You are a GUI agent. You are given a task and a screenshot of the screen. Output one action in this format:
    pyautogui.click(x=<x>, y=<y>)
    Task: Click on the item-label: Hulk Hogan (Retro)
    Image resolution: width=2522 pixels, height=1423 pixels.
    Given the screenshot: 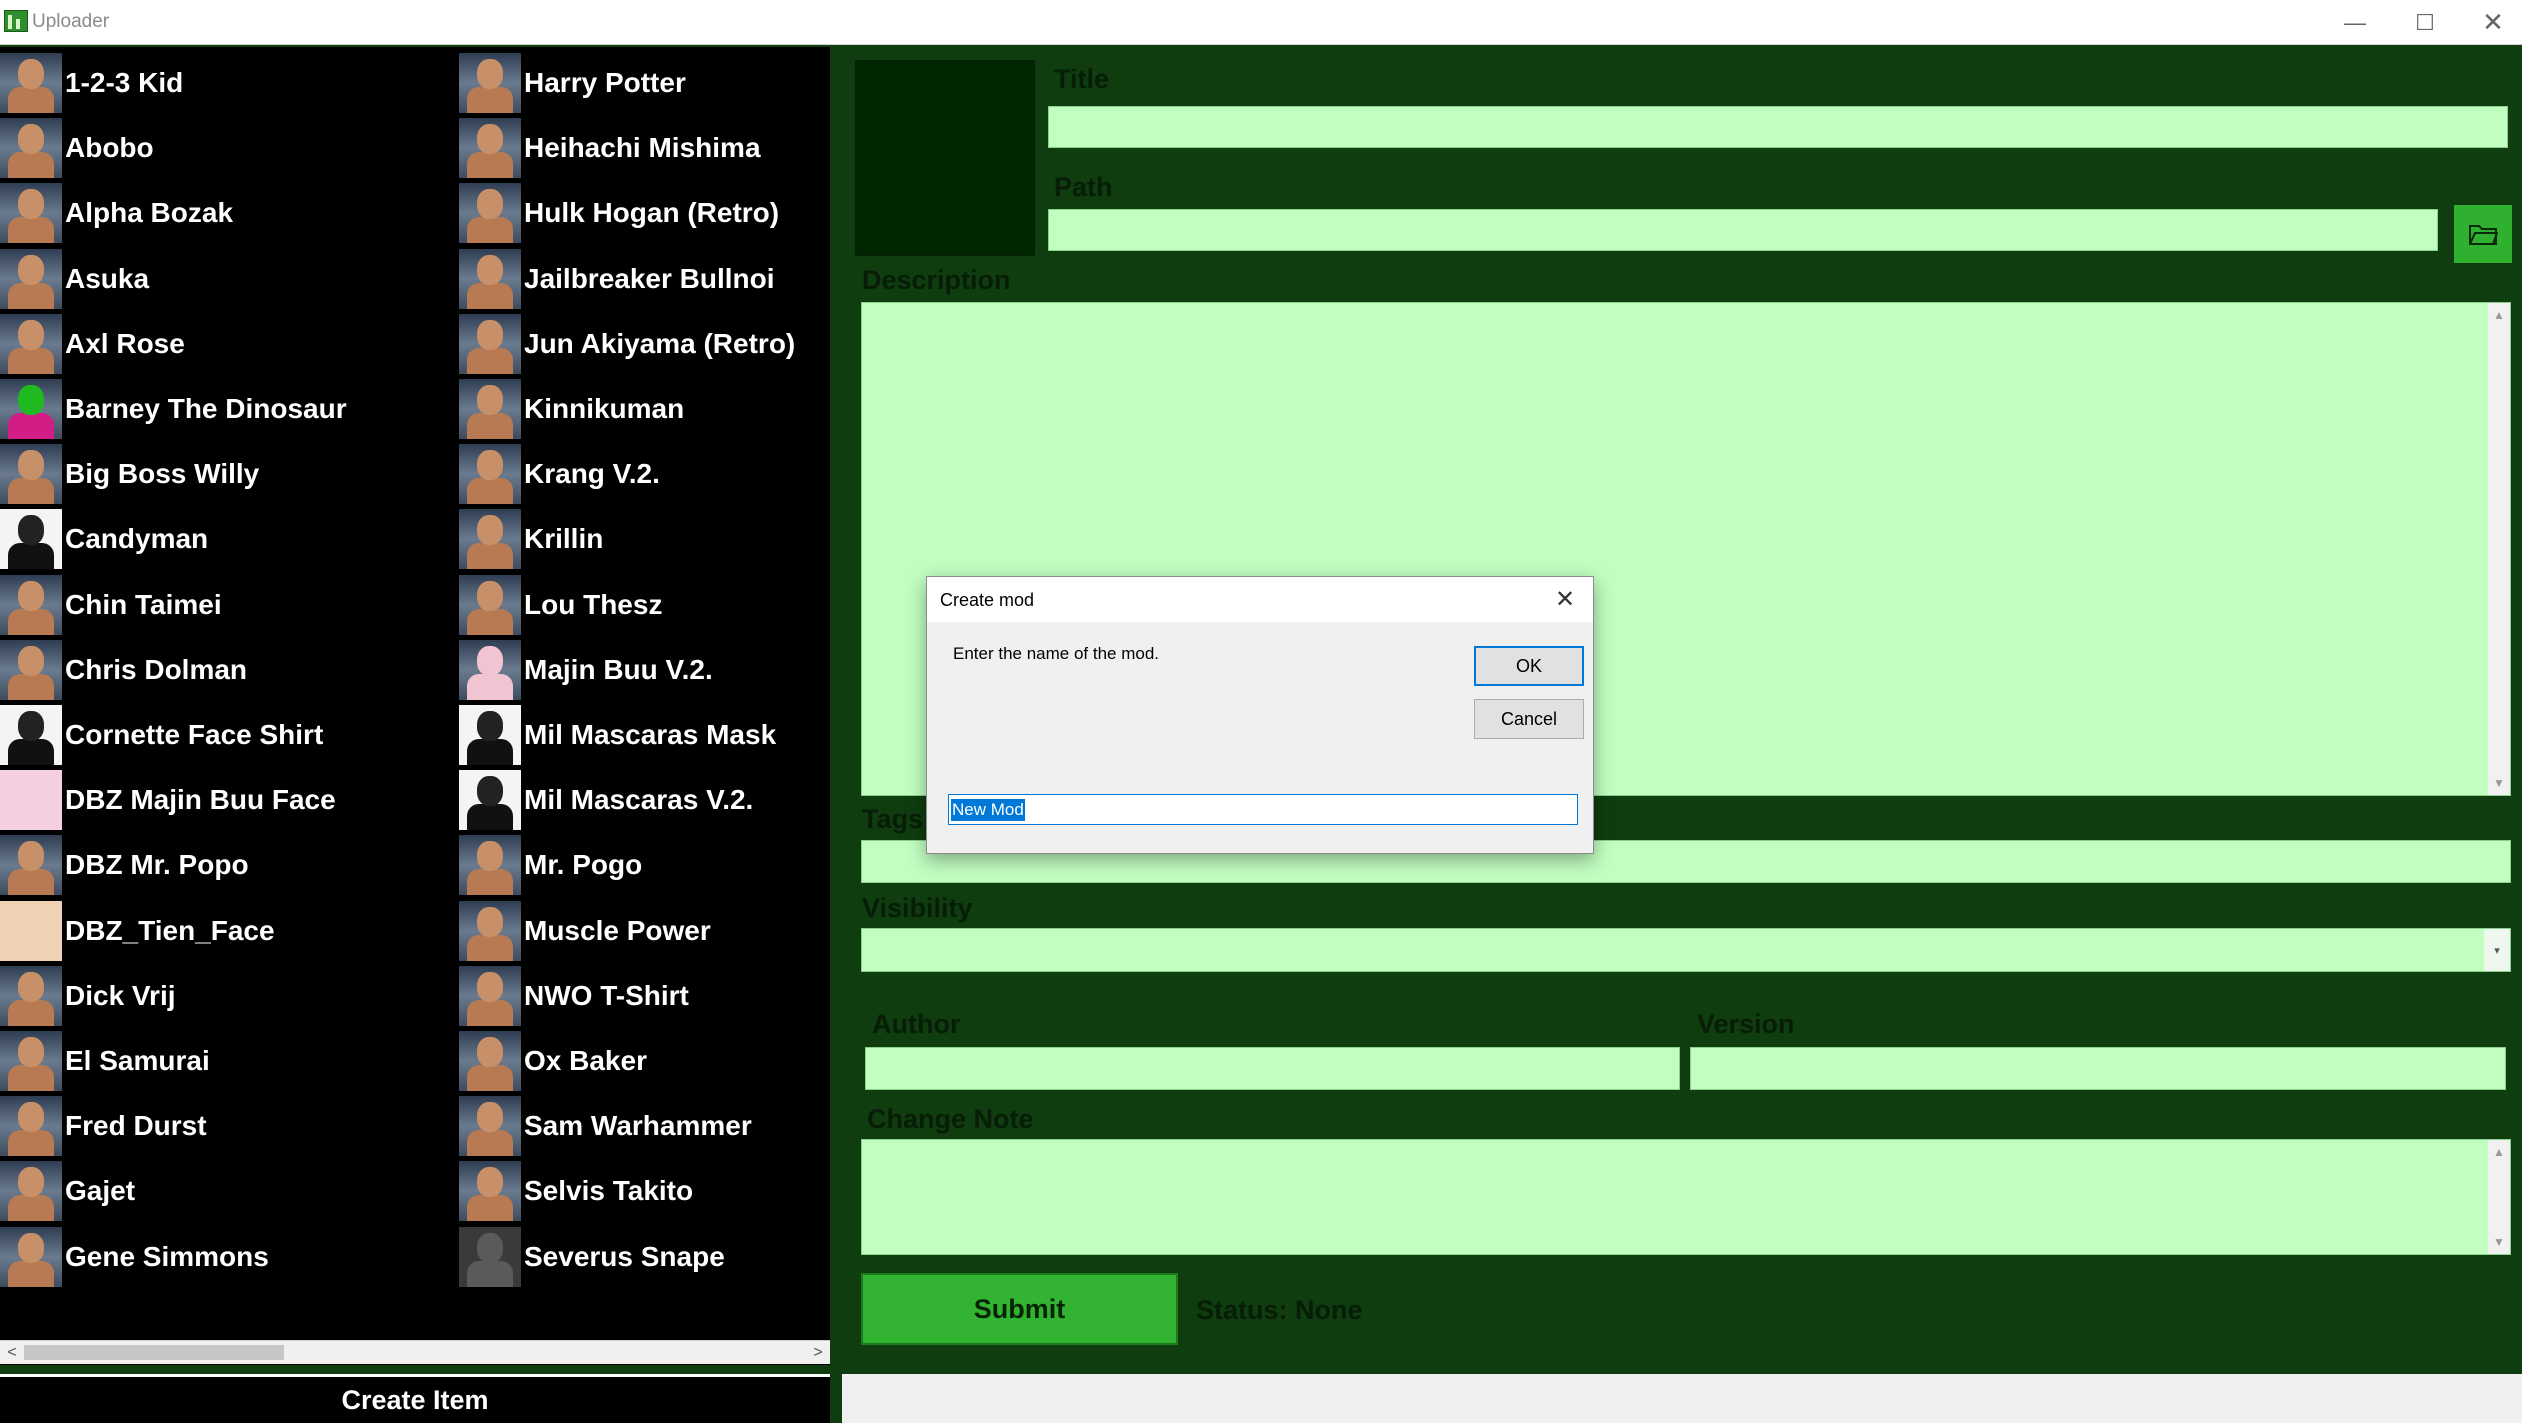 What is the action you would take?
    pyautogui.click(x=652, y=213)
    